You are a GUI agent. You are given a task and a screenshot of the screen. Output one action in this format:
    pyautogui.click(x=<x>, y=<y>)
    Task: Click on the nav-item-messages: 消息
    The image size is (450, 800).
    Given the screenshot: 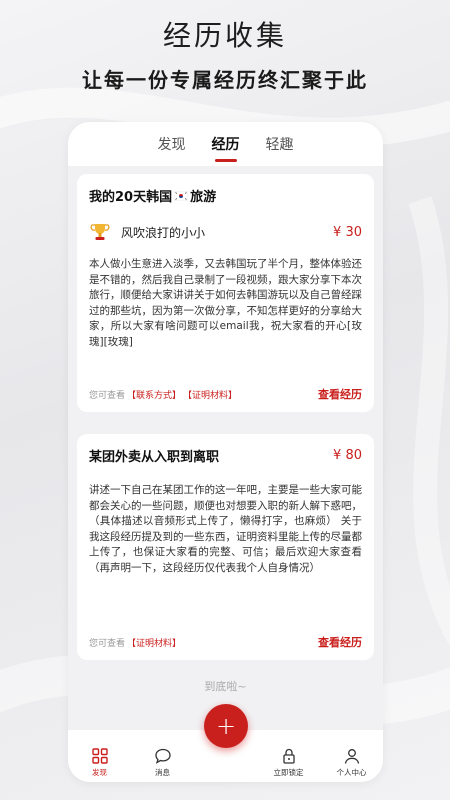 What is the action you would take?
    pyautogui.click(x=162, y=762)
    